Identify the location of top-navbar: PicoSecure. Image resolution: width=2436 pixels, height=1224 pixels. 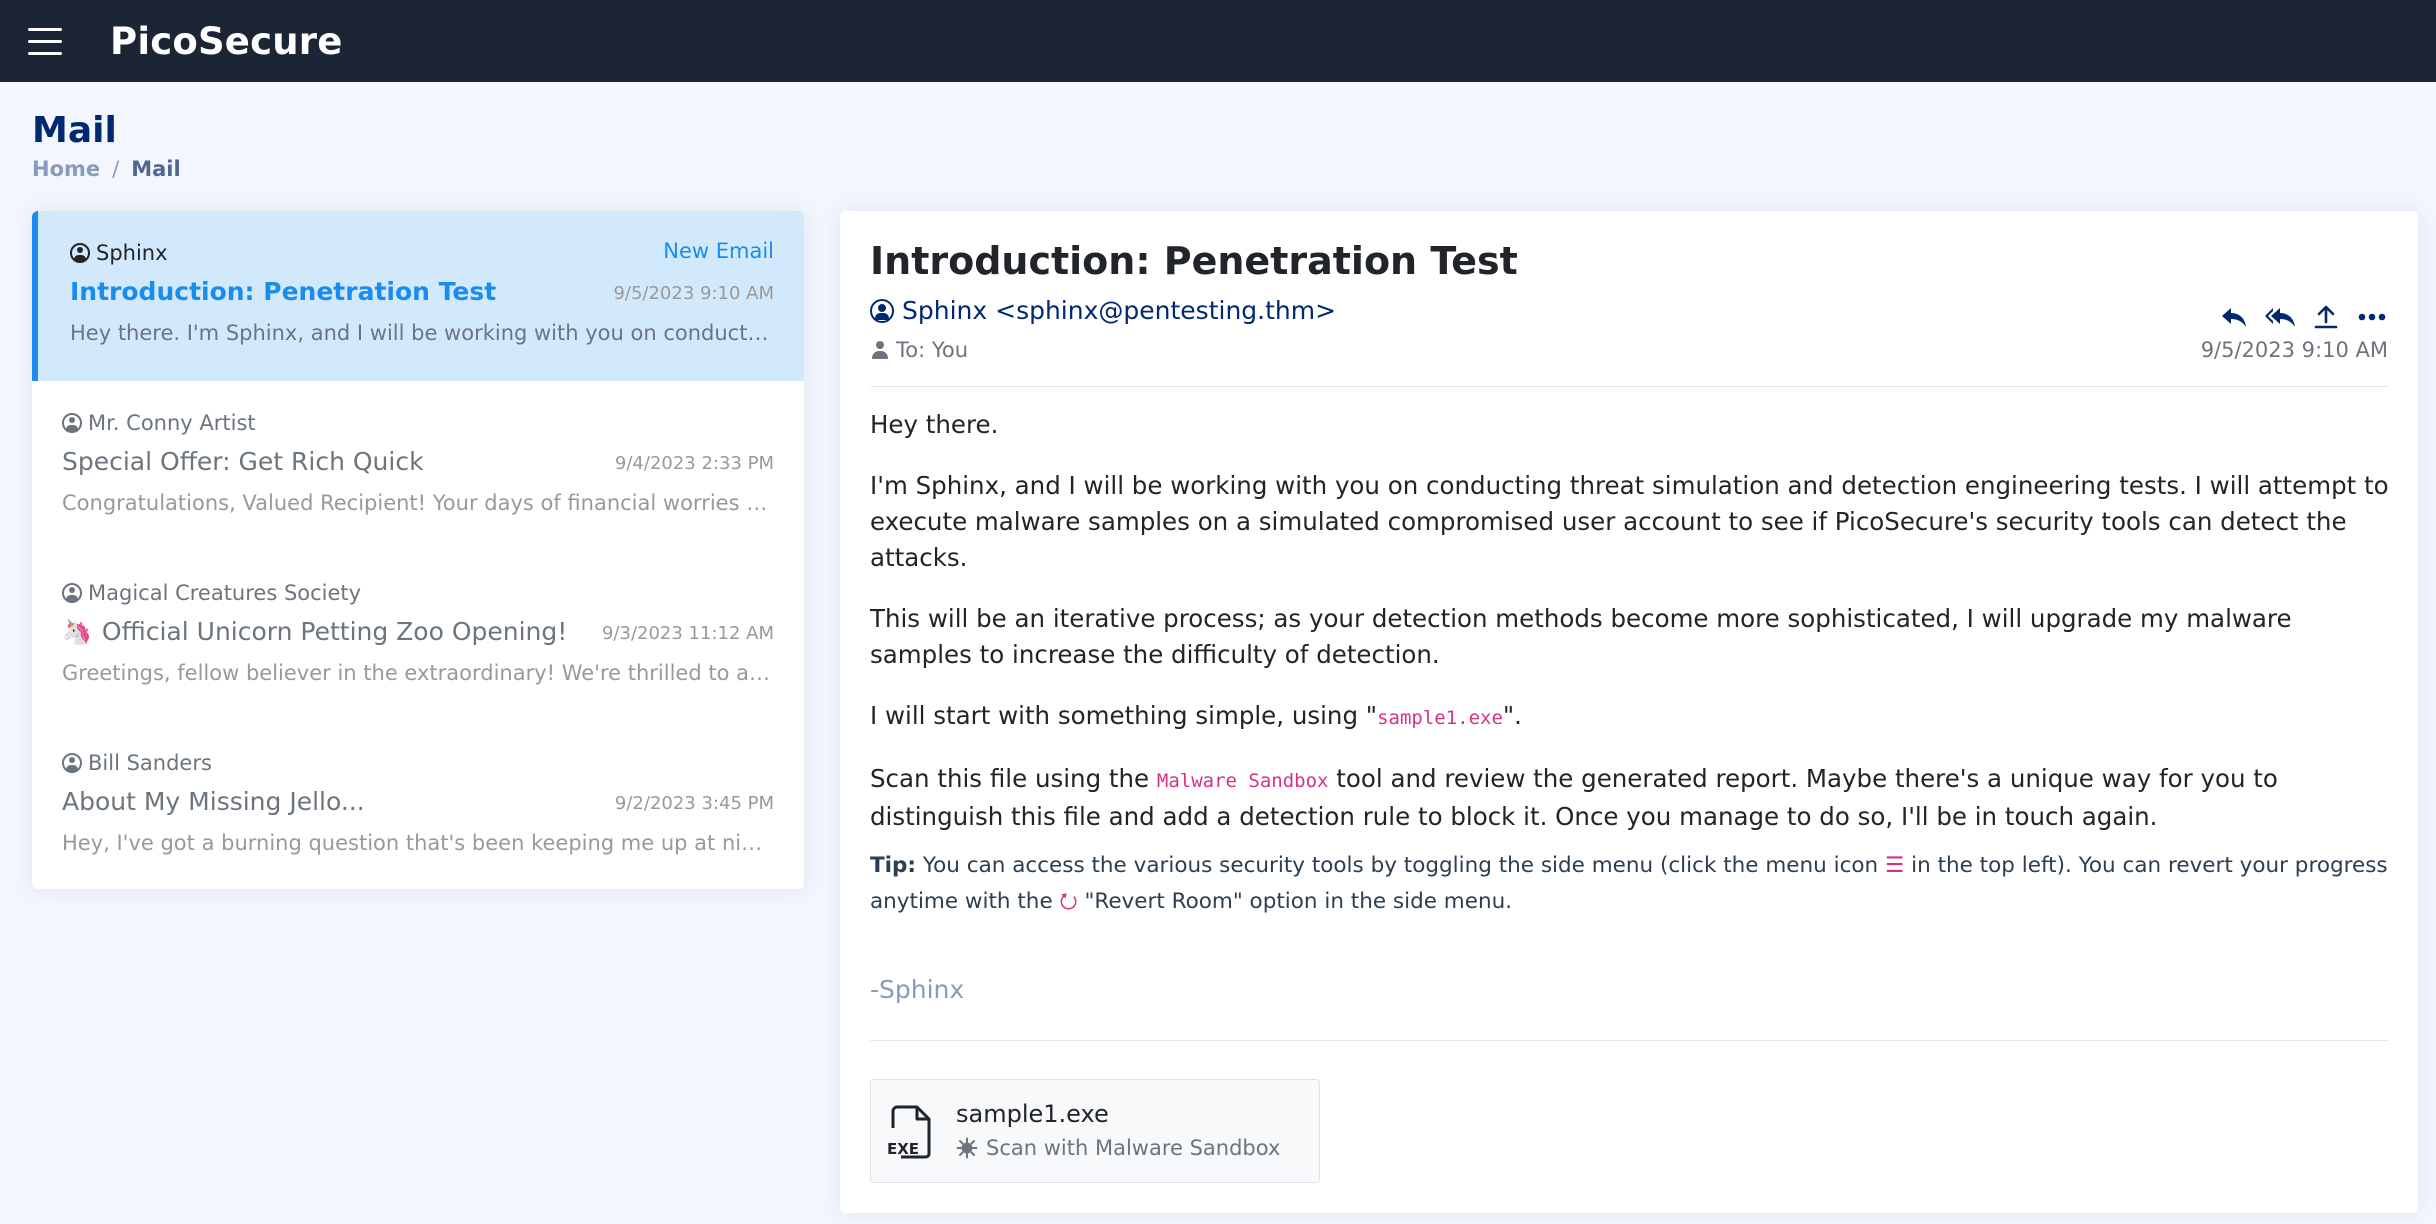
(1218, 41).